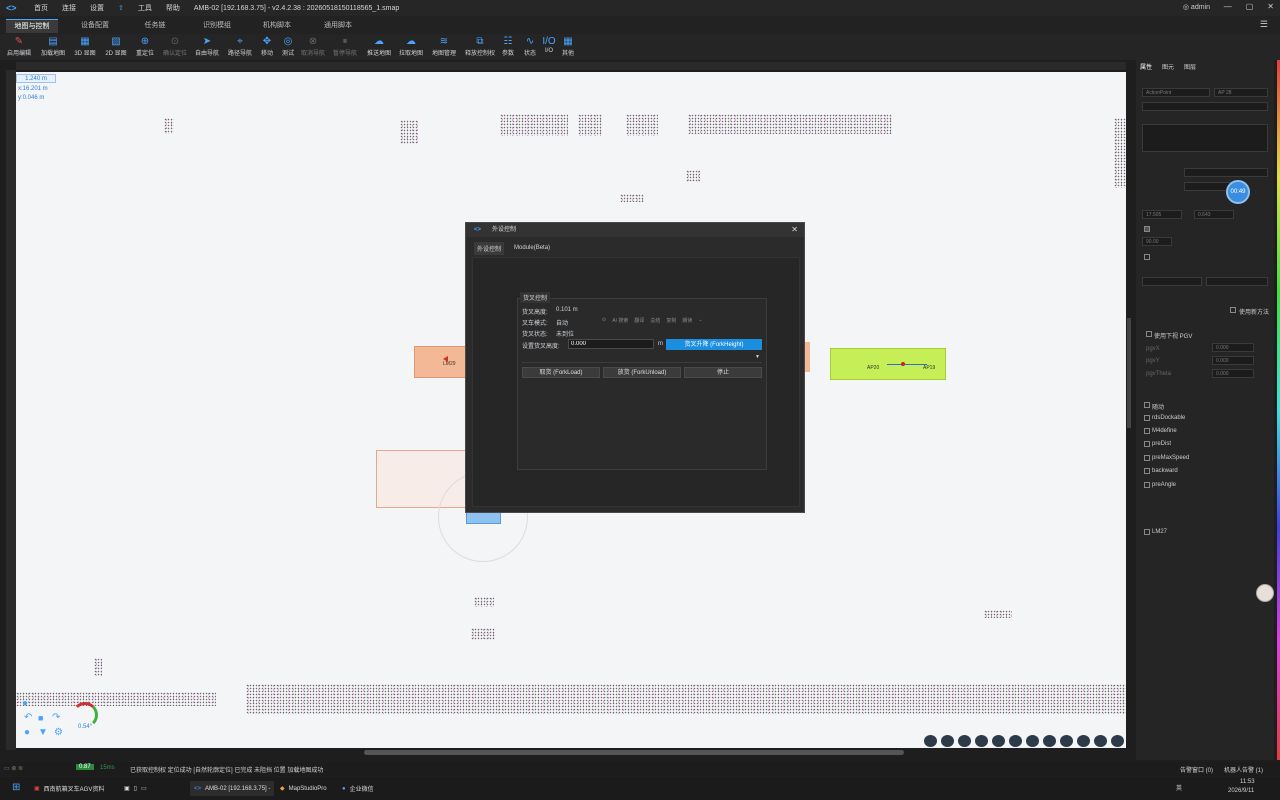 The image size is (1280, 800). What do you see at coordinates (85, 46) in the screenshot?
I see `tool-3d-view: ▦ 3D 显图` at bounding box center [85, 46].